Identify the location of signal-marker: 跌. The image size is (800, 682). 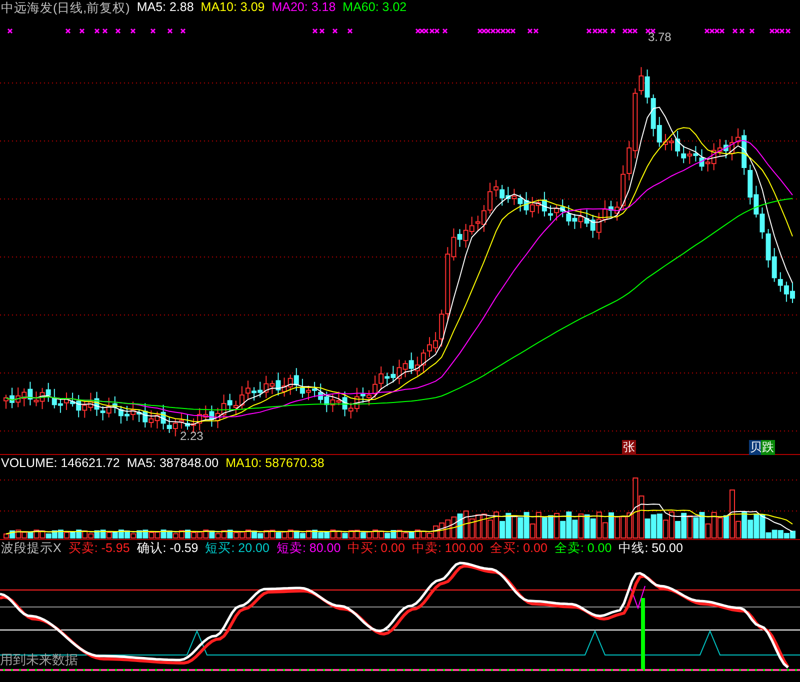
(768, 447).